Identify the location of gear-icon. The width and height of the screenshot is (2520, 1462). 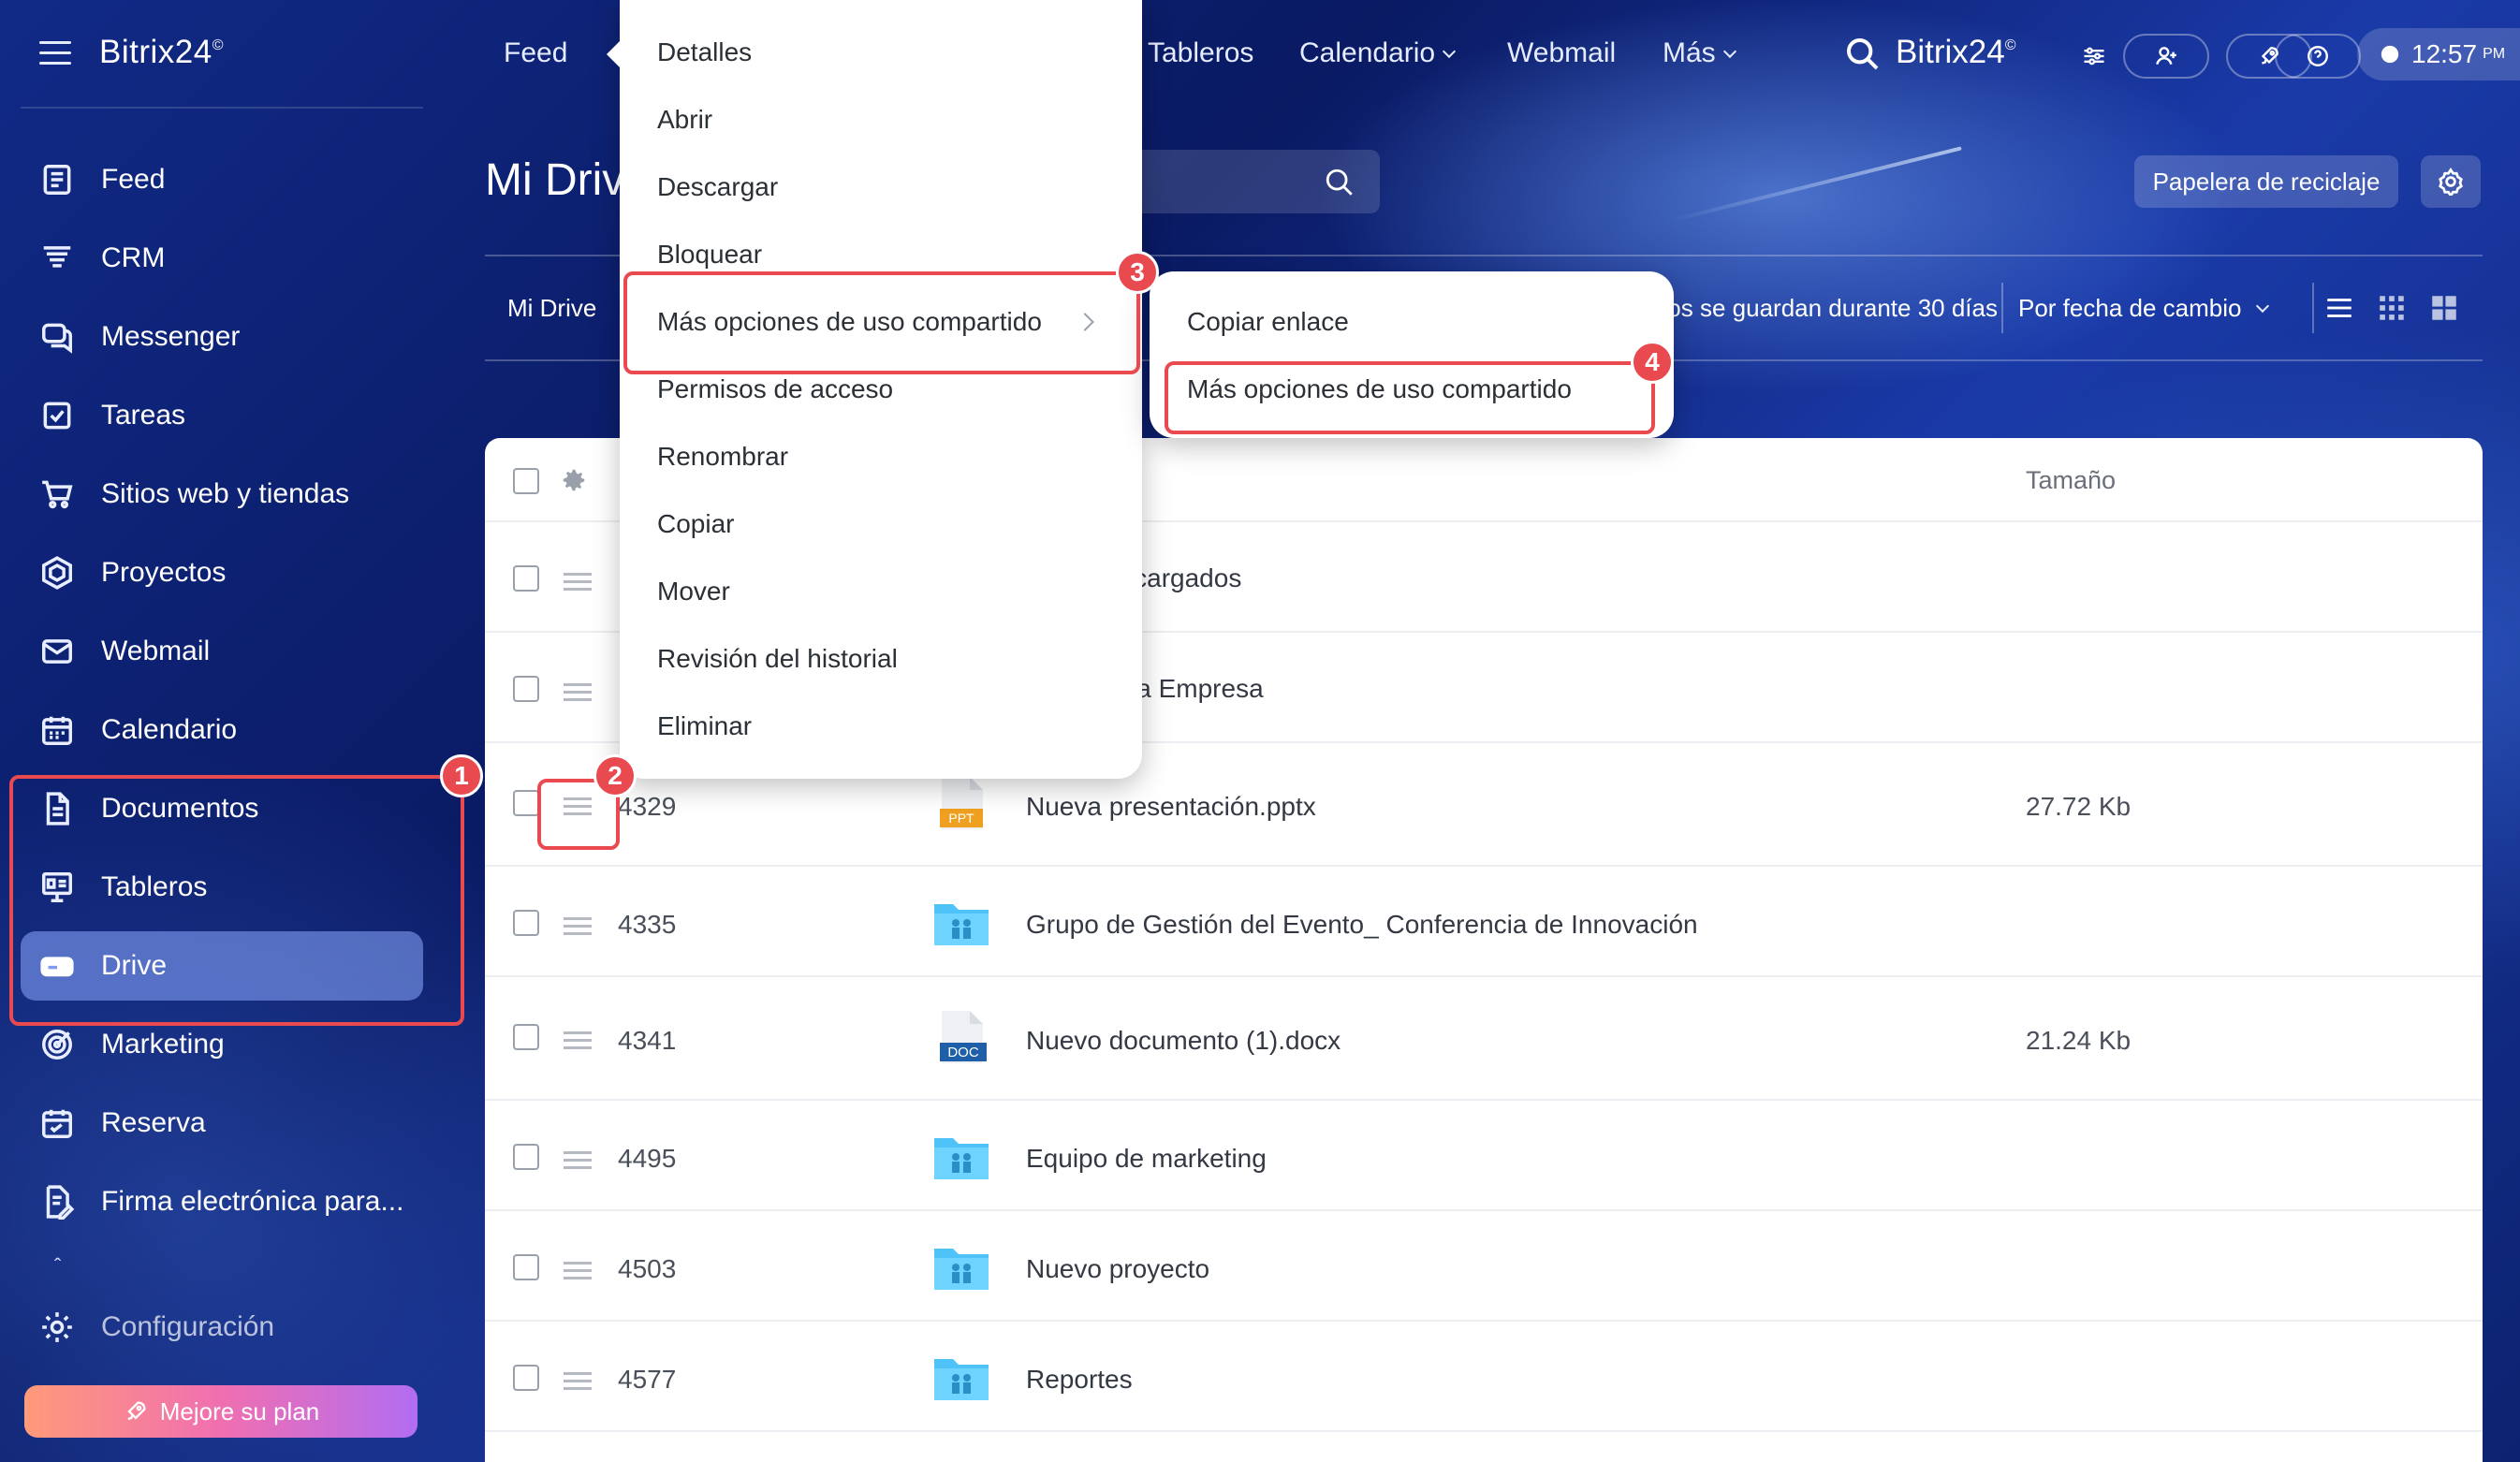
(2451, 182).